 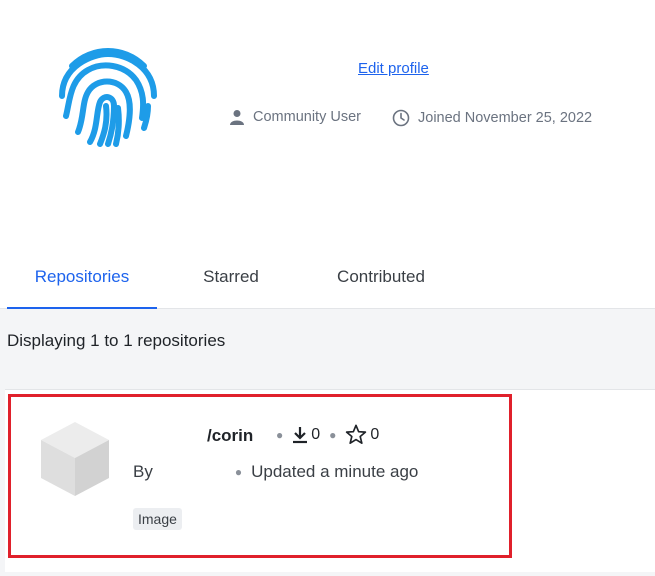 I want to click on download-icon, so click(x=300, y=434).